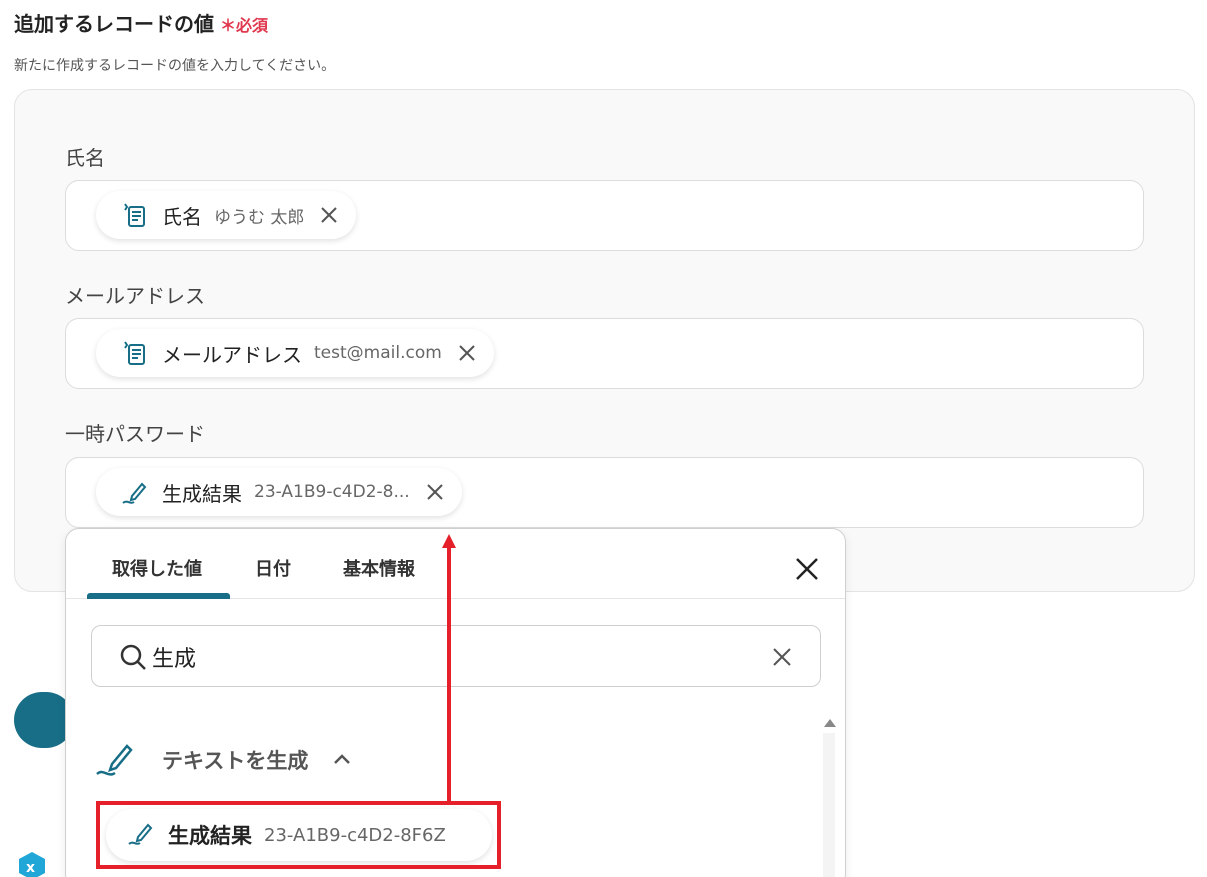 The height and width of the screenshot is (877, 1207). Describe the element at coordinates (379, 568) in the screenshot. I see `tab-basic-info: 基本情報` at that location.